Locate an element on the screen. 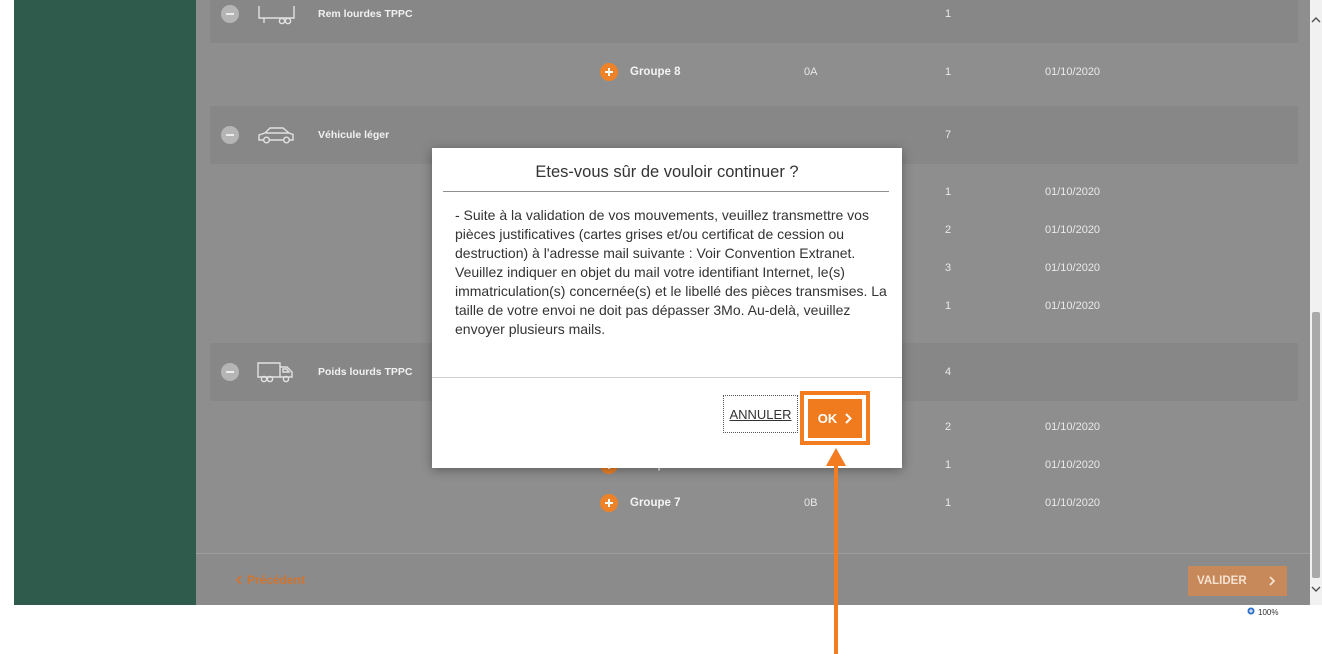 The height and width of the screenshot is (654, 1322). annotation-highlight is located at coordinates (835, 418).